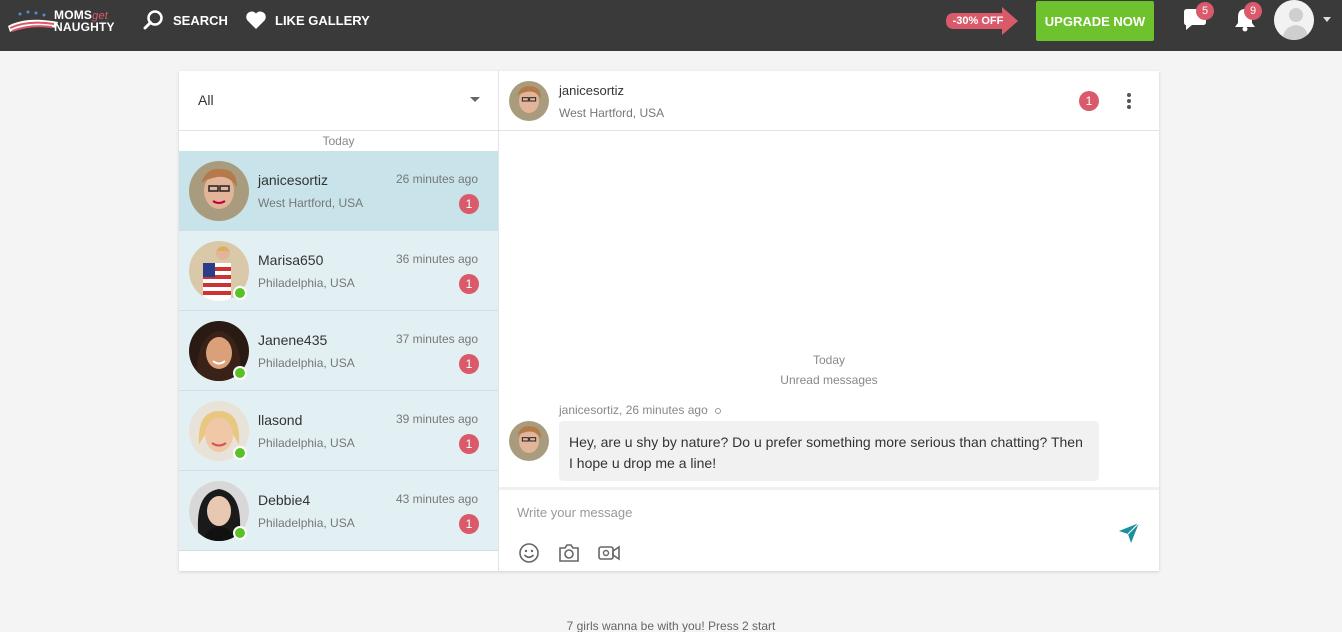 The width and height of the screenshot is (1342, 632). What do you see at coordinates (436, 179) in the screenshot?
I see `conversation-time: 26 minutes ago` at bounding box center [436, 179].